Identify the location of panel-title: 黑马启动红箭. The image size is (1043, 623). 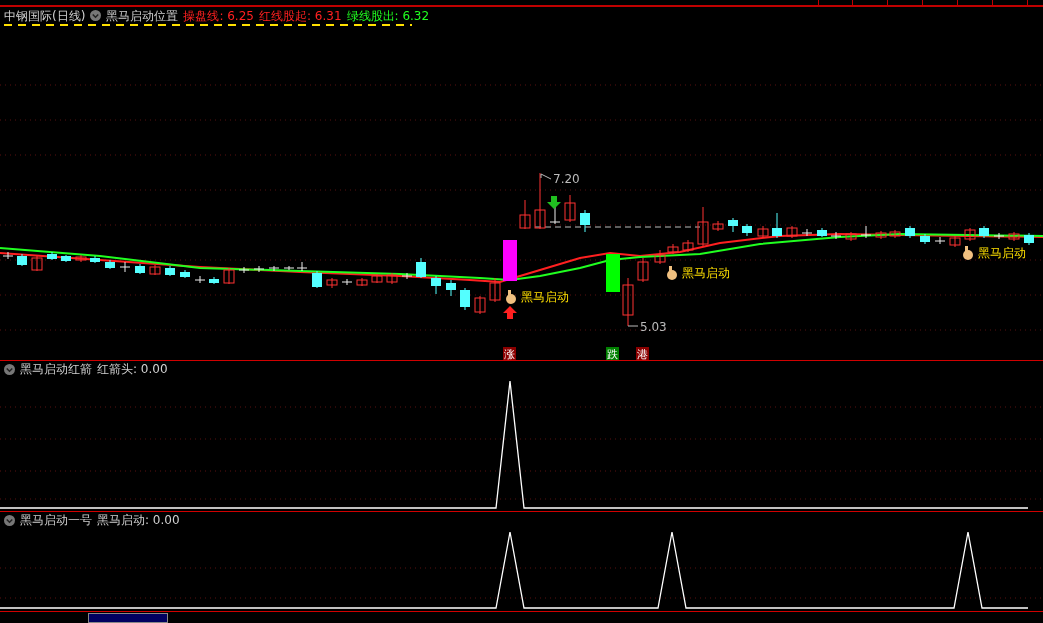
(56, 369).